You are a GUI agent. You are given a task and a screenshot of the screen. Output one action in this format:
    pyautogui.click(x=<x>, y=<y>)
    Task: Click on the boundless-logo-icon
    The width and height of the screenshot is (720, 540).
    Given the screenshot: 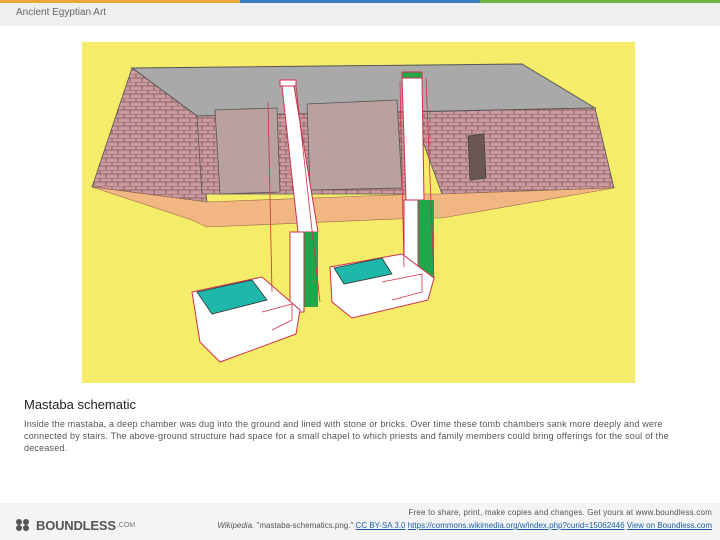 What is the action you would take?
    pyautogui.click(x=22, y=525)
    